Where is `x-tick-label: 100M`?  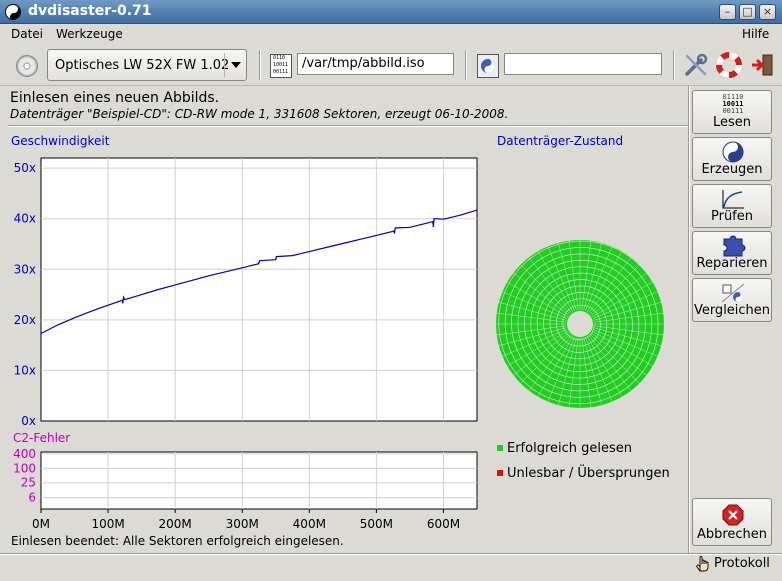 x-tick-label: 100M is located at coordinates (107, 524).